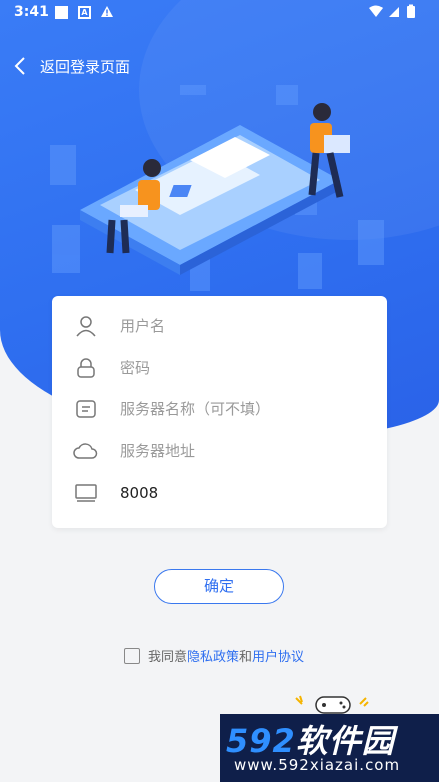 Image resolution: width=439 pixels, height=782 pixels. What do you see at coordinates (235, 493) in the screenshot?
I see `port-input` at bounding box center [235, 493].